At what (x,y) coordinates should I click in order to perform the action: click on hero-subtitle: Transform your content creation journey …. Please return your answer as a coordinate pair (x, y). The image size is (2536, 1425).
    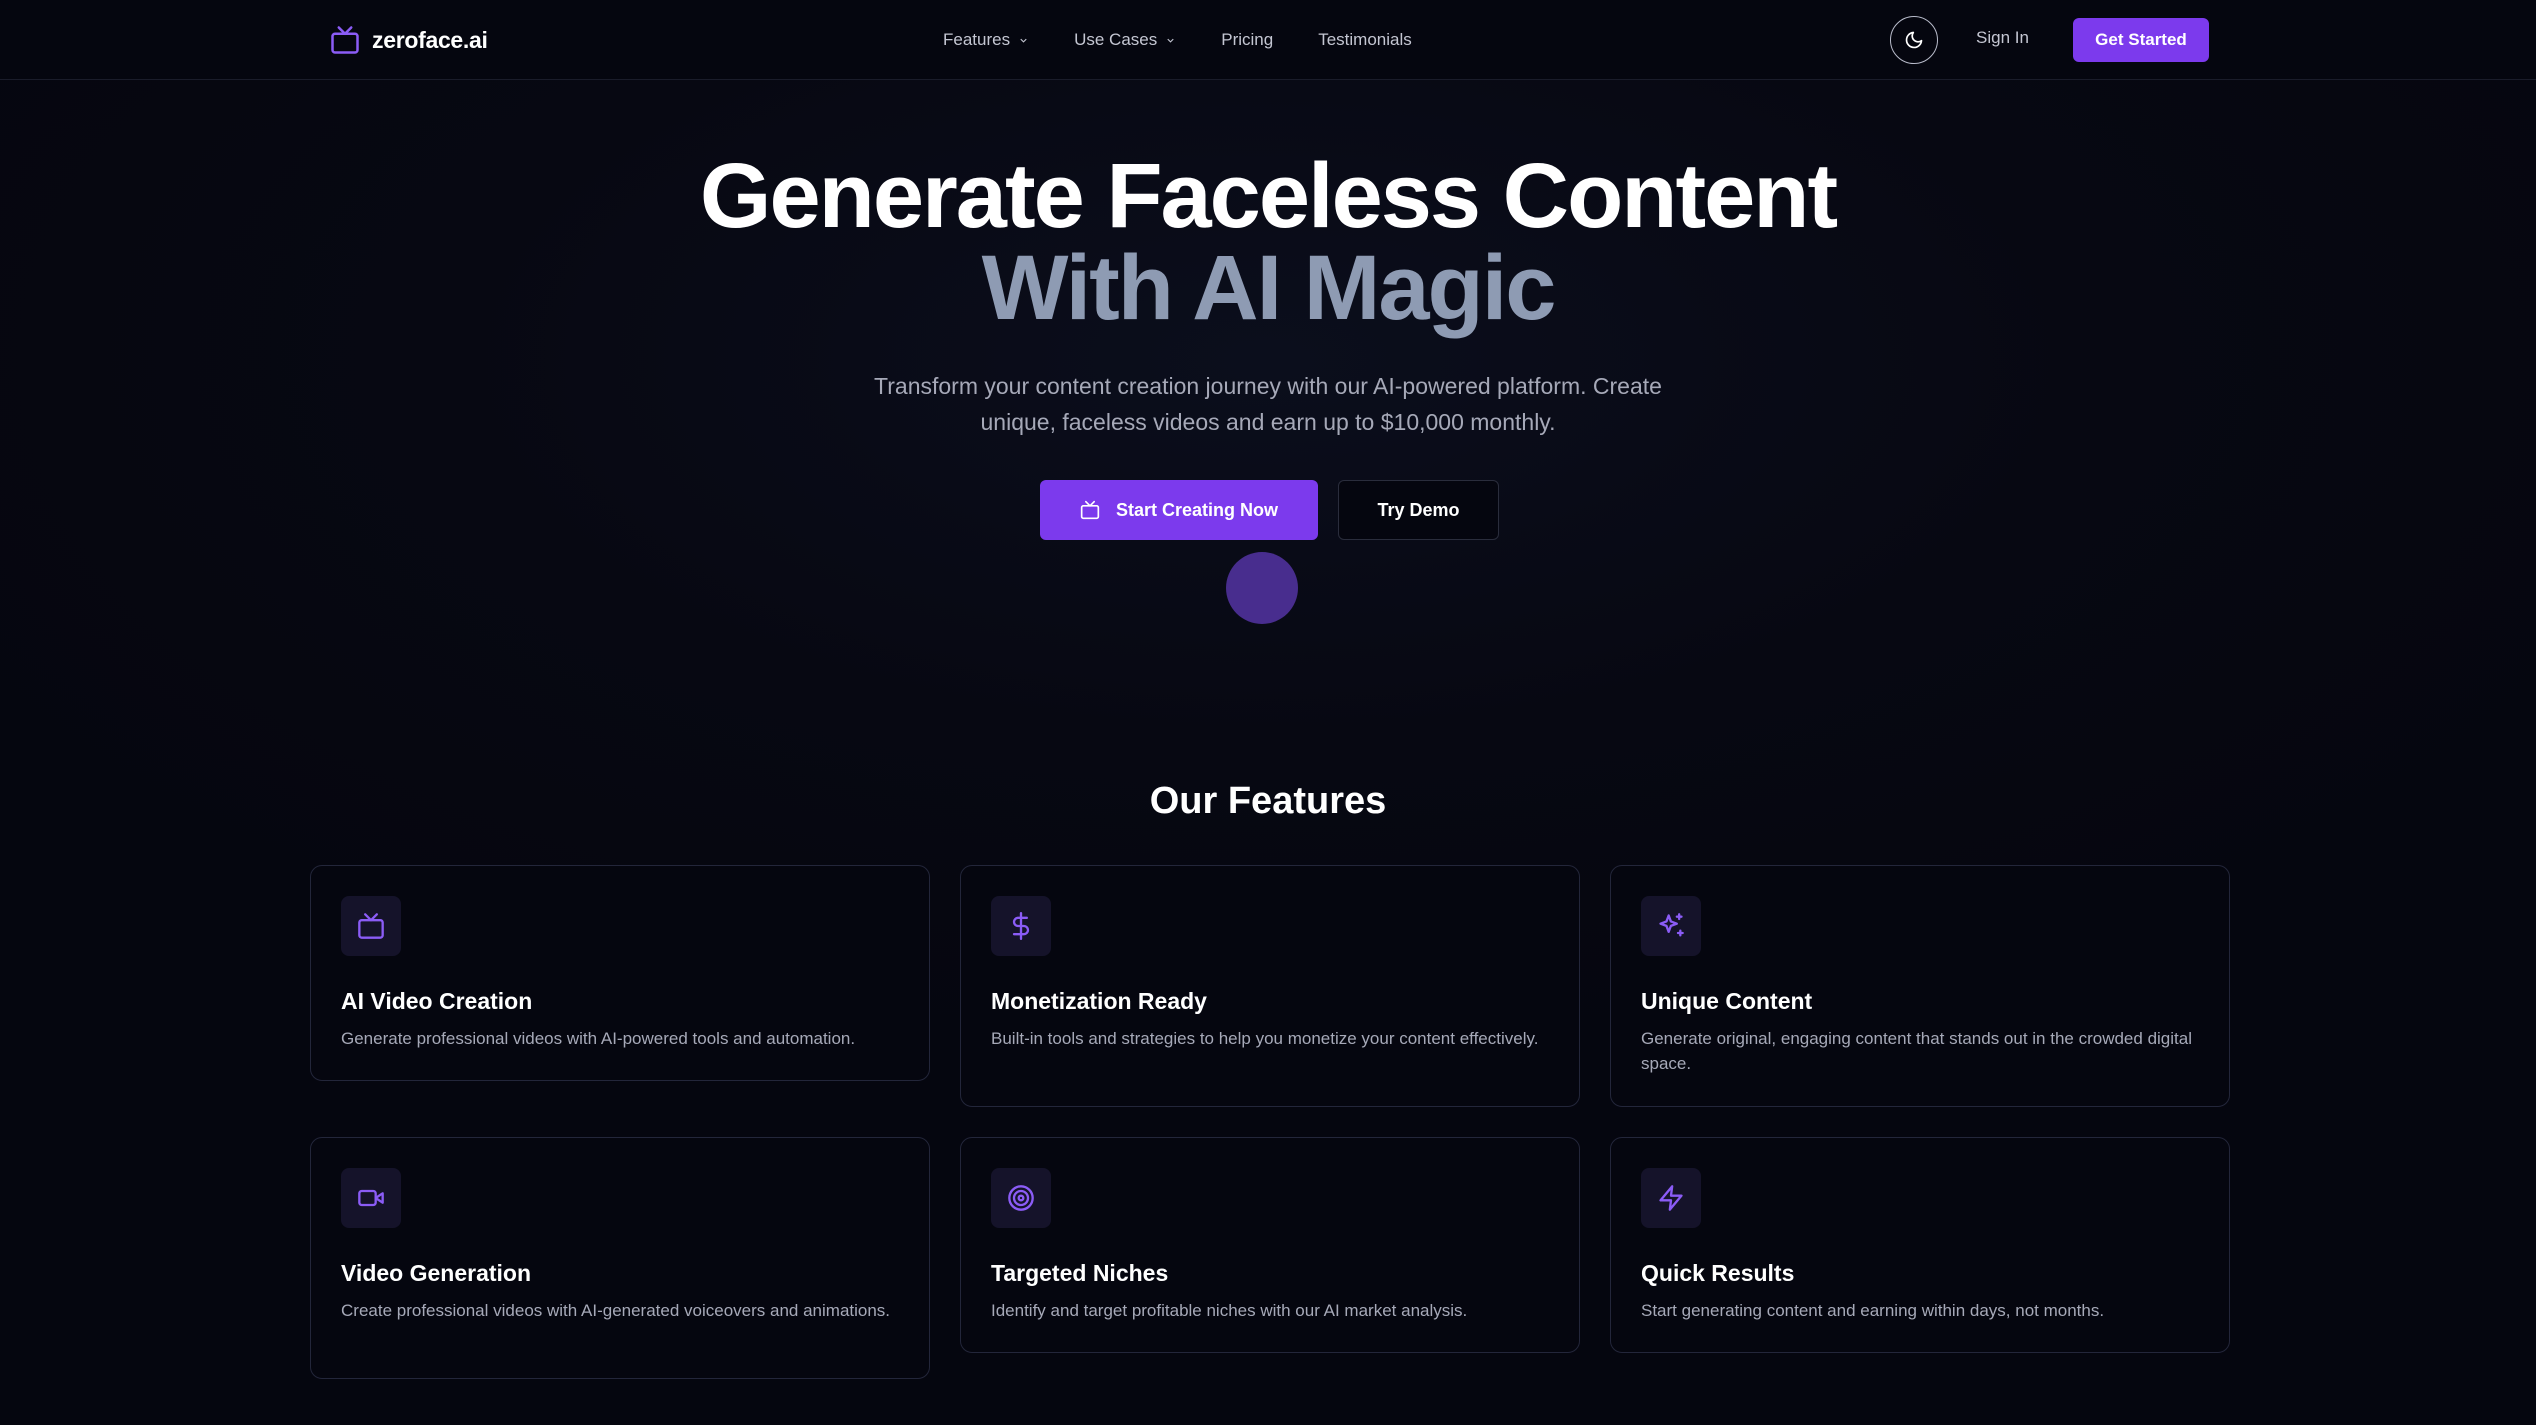
    Looking at the image, I should click on (1268, 404).